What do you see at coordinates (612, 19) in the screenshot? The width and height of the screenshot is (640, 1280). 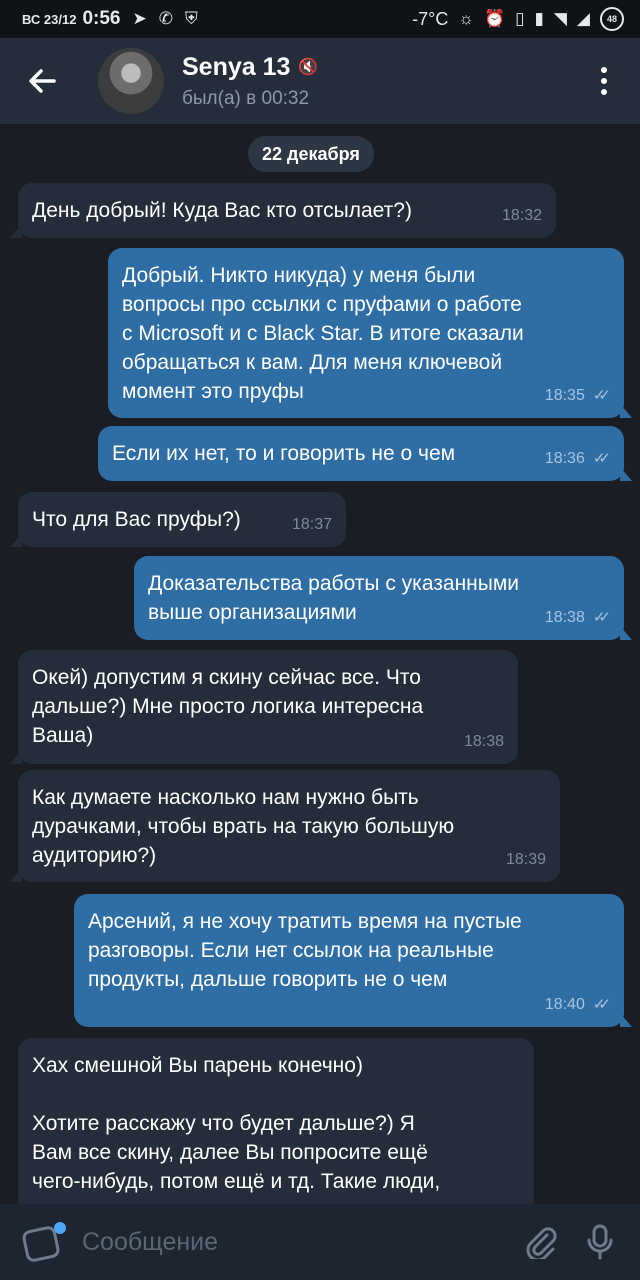 I see `battery-icon: 48` at bounding box center [612, 19].